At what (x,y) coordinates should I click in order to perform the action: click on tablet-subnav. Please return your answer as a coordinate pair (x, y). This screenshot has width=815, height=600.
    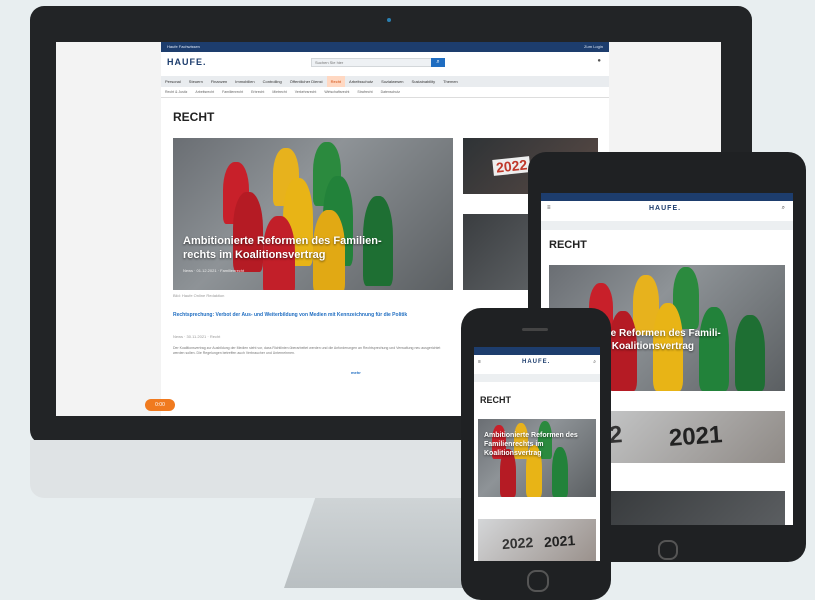
    Looking at the image, I should click on (667, 225).